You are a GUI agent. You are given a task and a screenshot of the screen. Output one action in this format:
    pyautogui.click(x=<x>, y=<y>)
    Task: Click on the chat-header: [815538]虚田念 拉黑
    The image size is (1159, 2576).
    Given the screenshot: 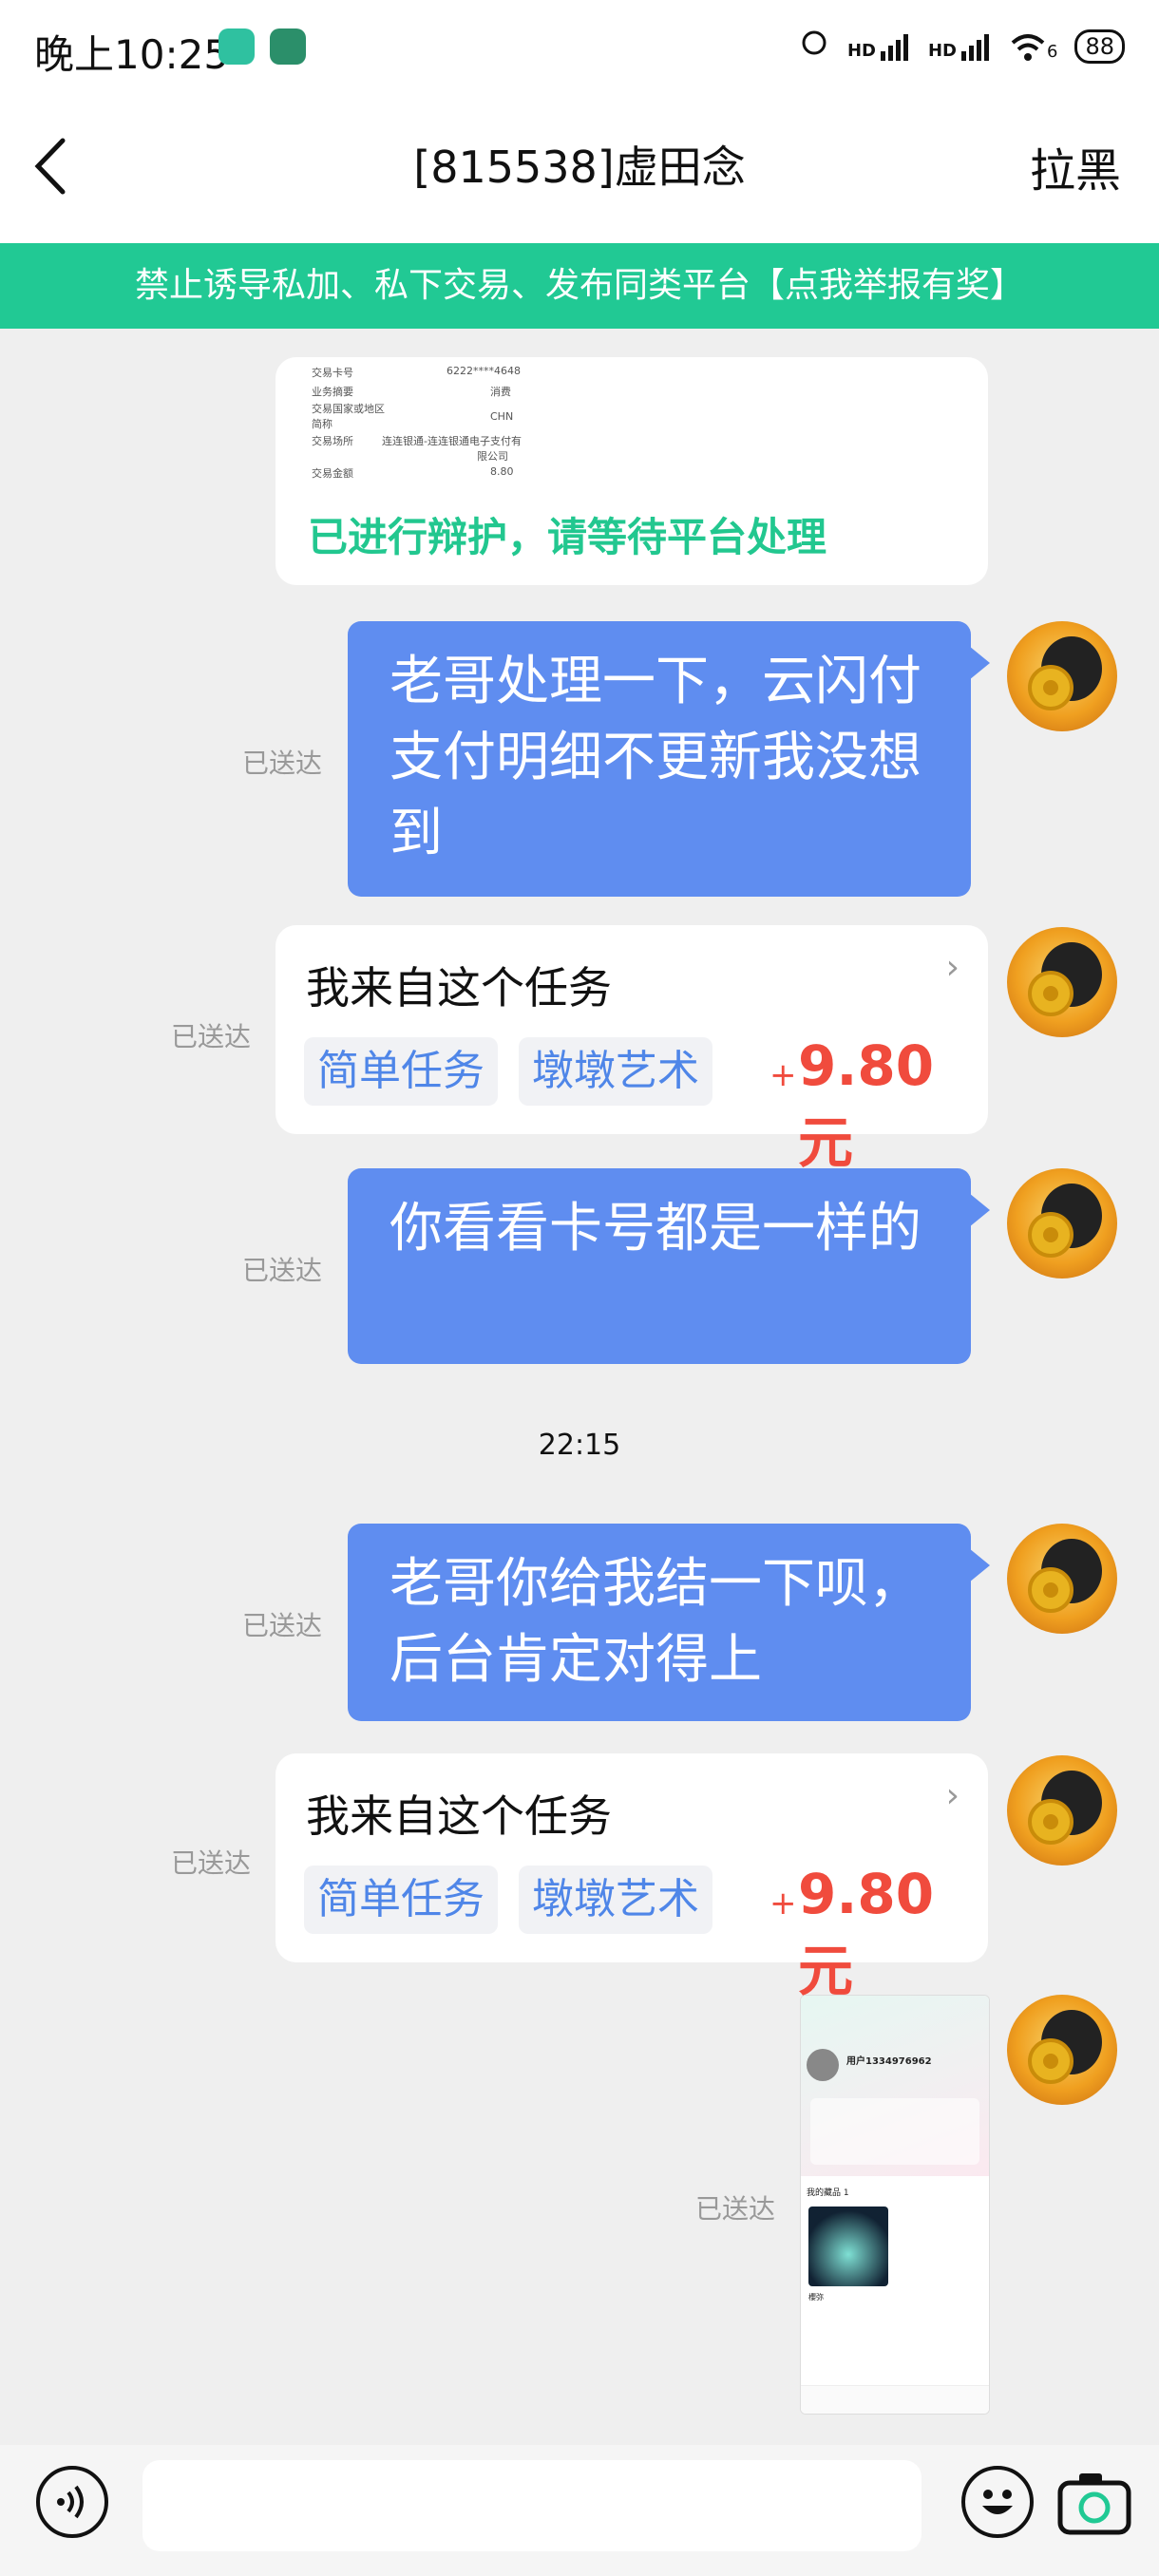 What is the action you would take?
    pyautogui.click(x=579, y=169)
    